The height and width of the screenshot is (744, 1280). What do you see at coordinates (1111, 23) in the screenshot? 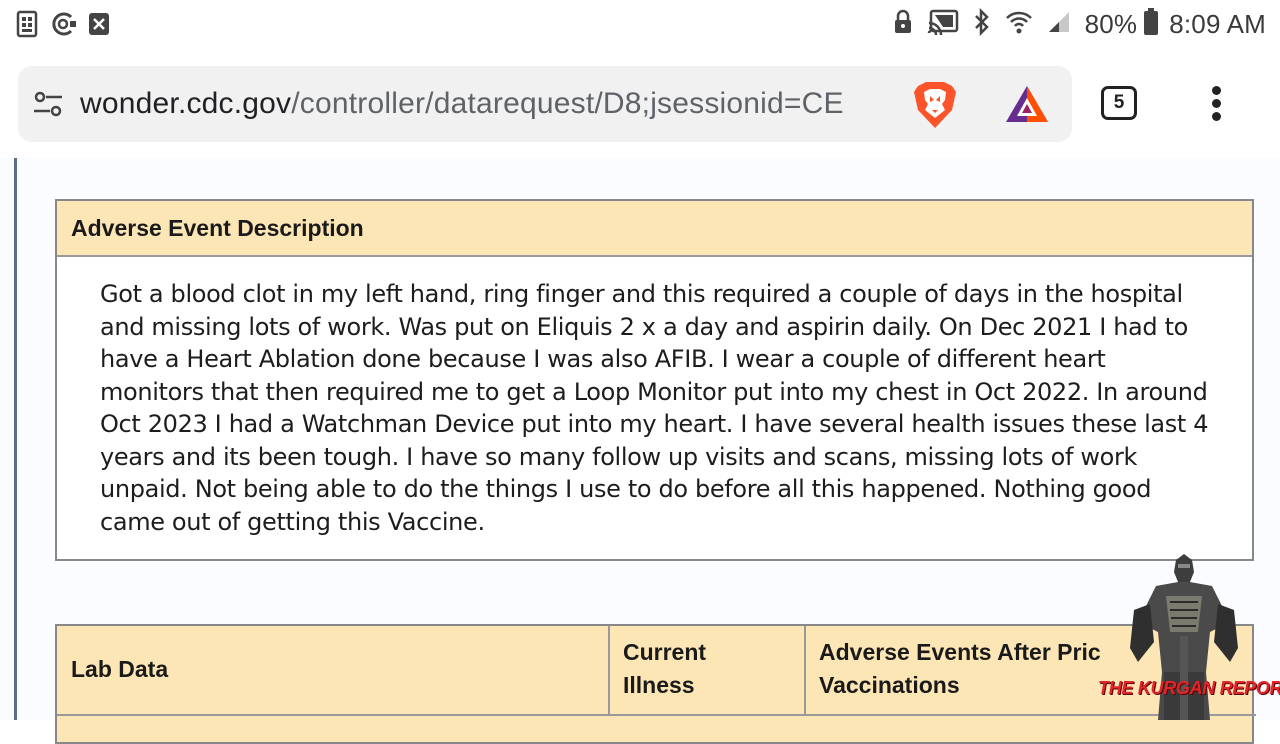
I see `battery-percent: 80%` at bounding box center [1111, 23].